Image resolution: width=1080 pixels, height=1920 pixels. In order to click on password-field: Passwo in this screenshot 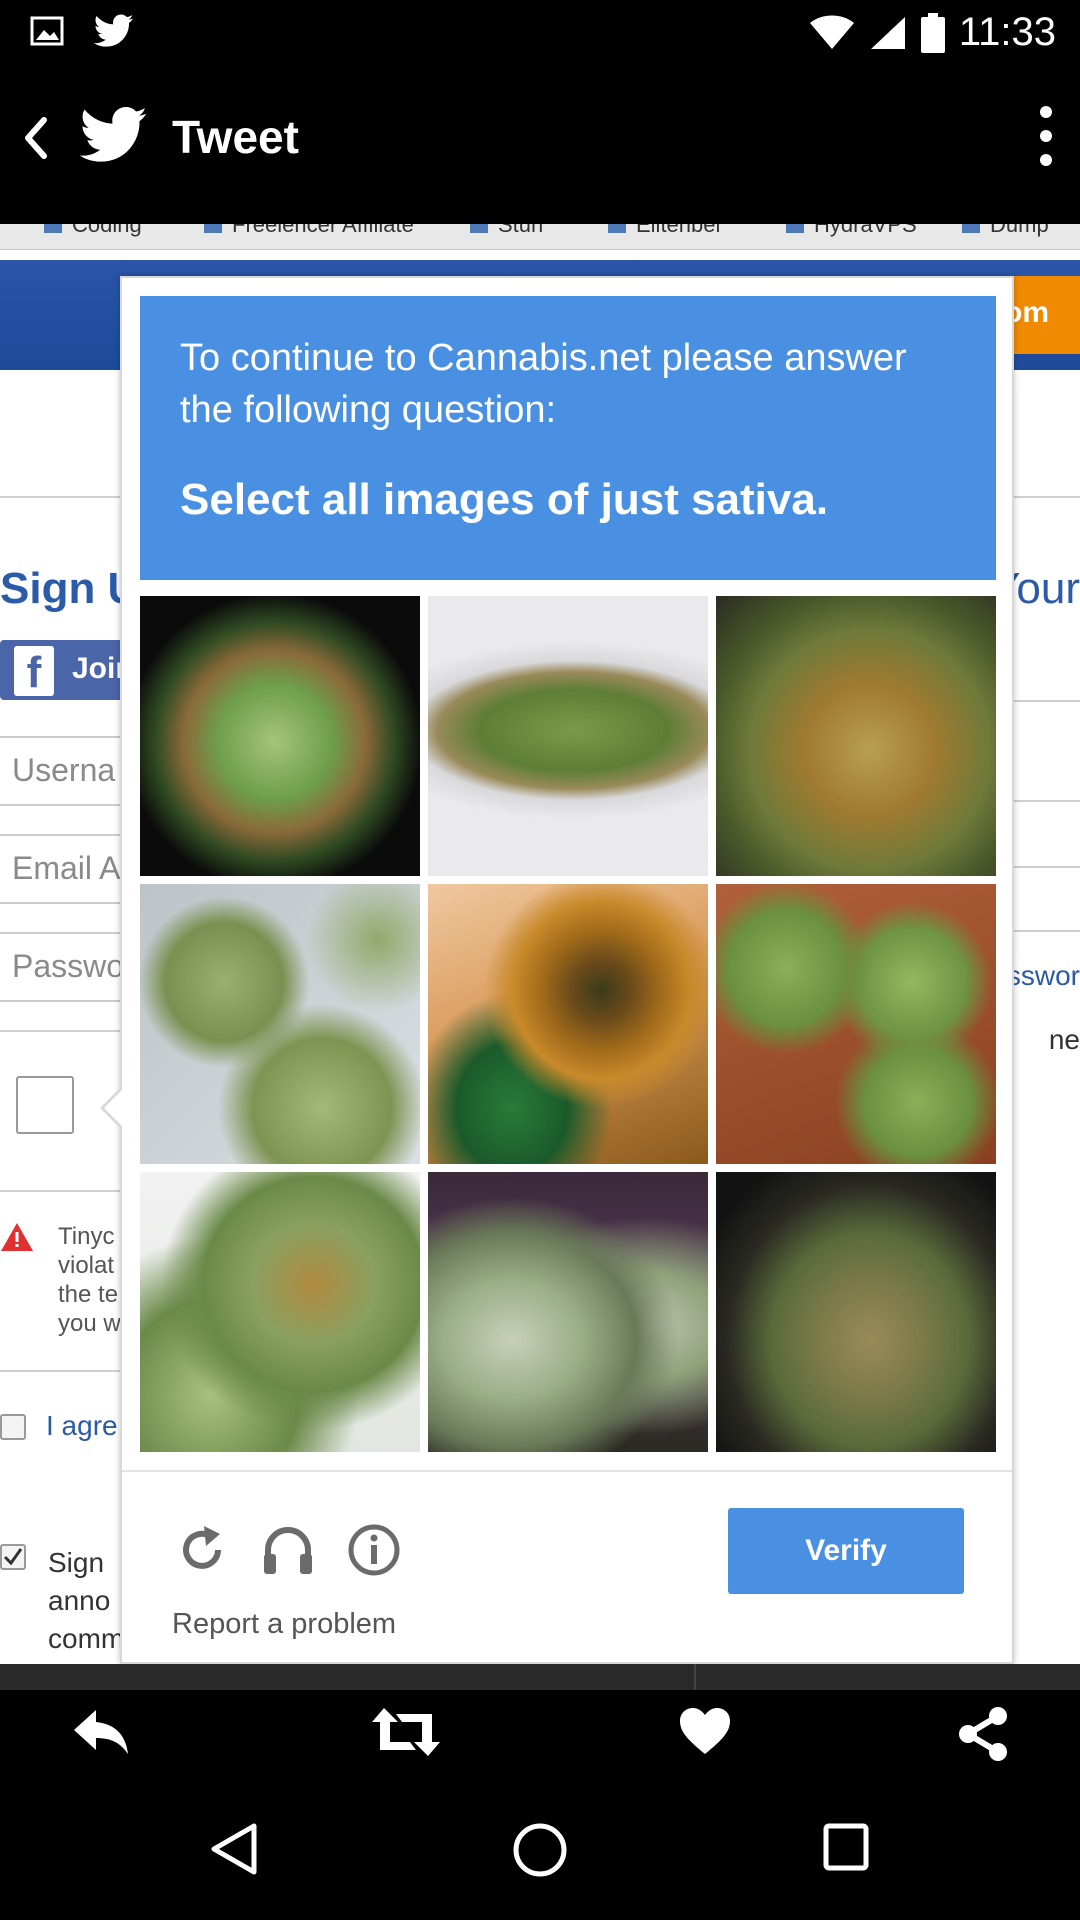, I will do `click(65, 967)`.